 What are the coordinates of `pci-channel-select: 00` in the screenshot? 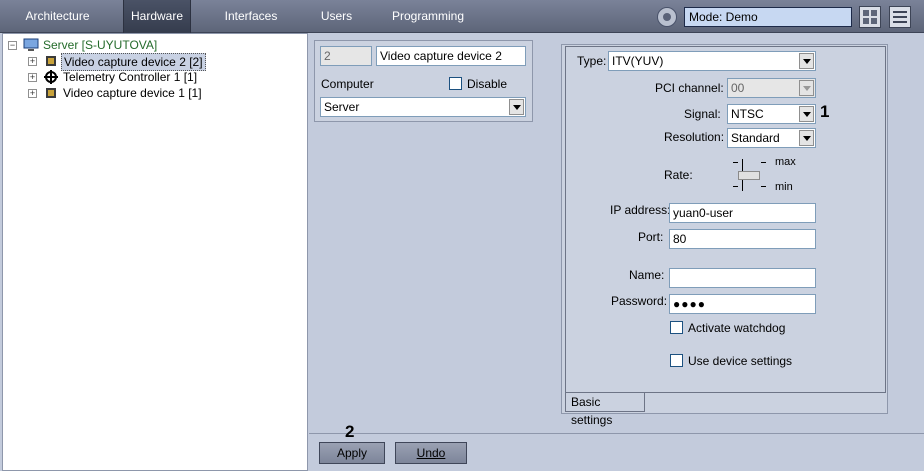 It's located at (771, 88).